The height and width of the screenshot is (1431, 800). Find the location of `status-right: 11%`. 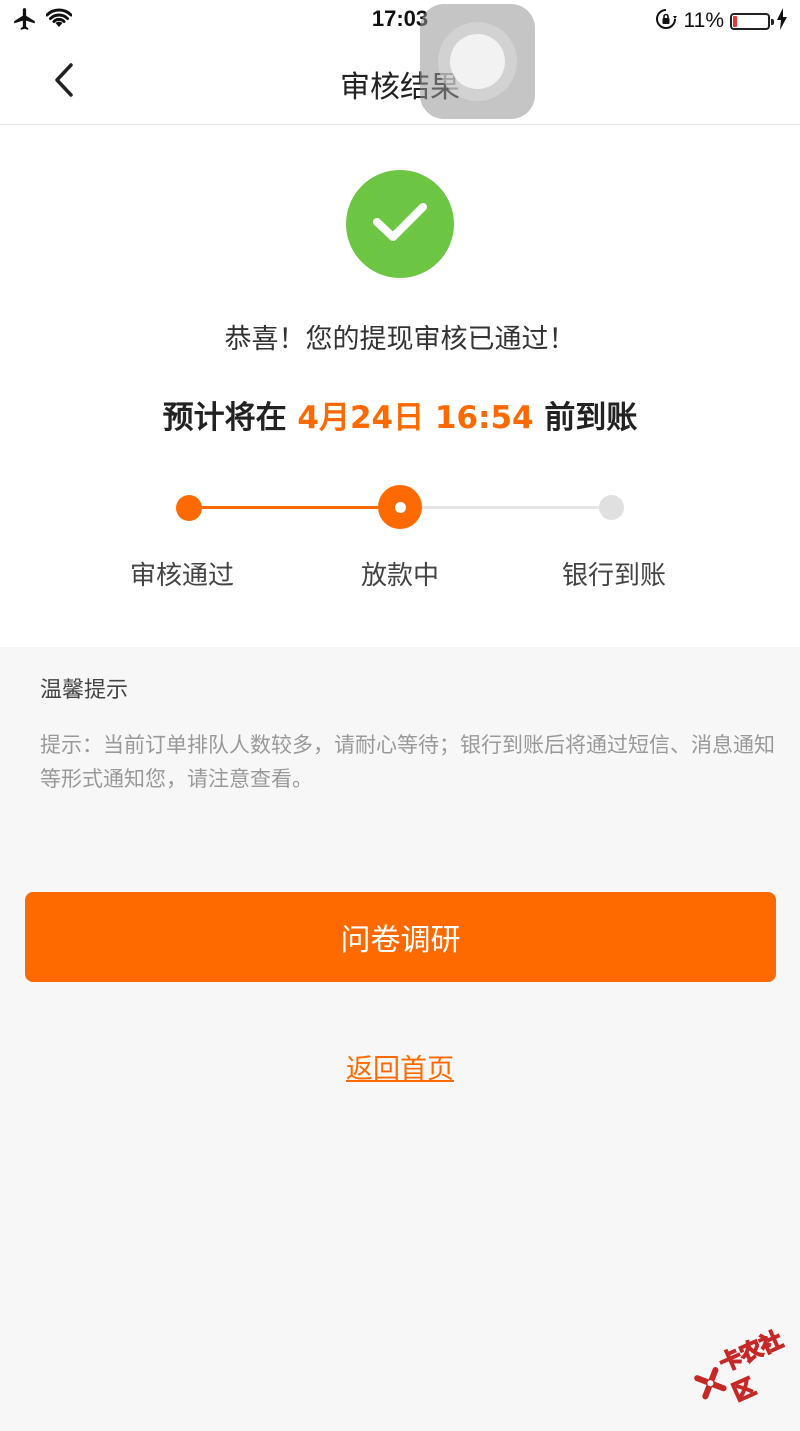

status-right: 11% is located at coordinates (721, 21).